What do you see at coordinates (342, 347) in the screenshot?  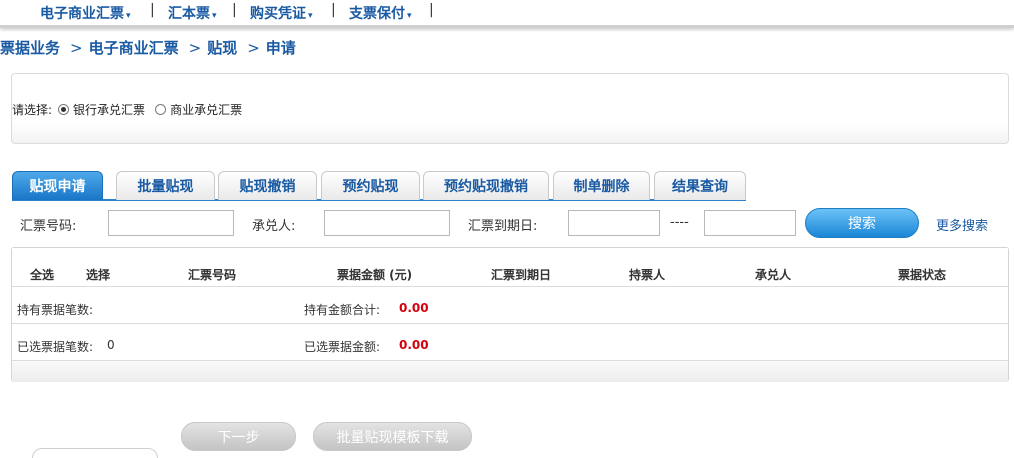 I see `selected-amount-label: 已选票据金额:` at bounding box center [342, 347].